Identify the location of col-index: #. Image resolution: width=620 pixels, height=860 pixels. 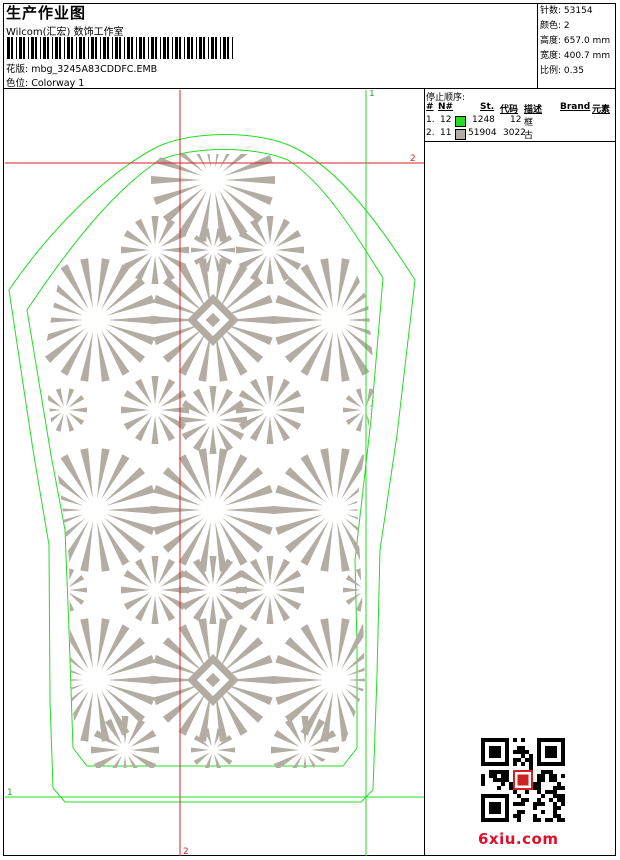
(430, 107).